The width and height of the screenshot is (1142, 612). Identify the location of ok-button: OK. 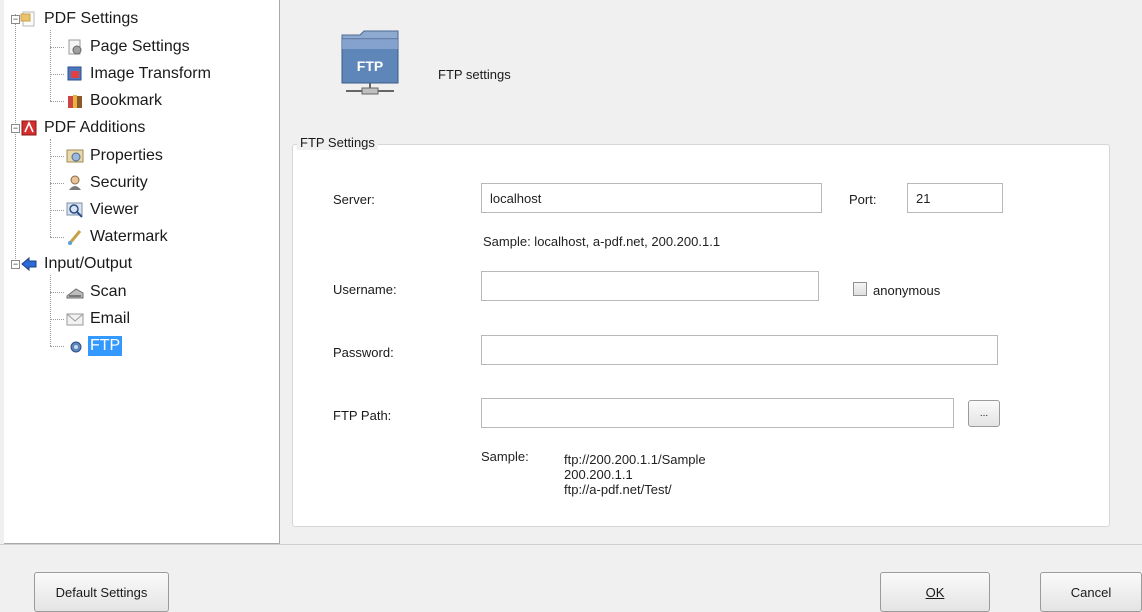
(935, 592).